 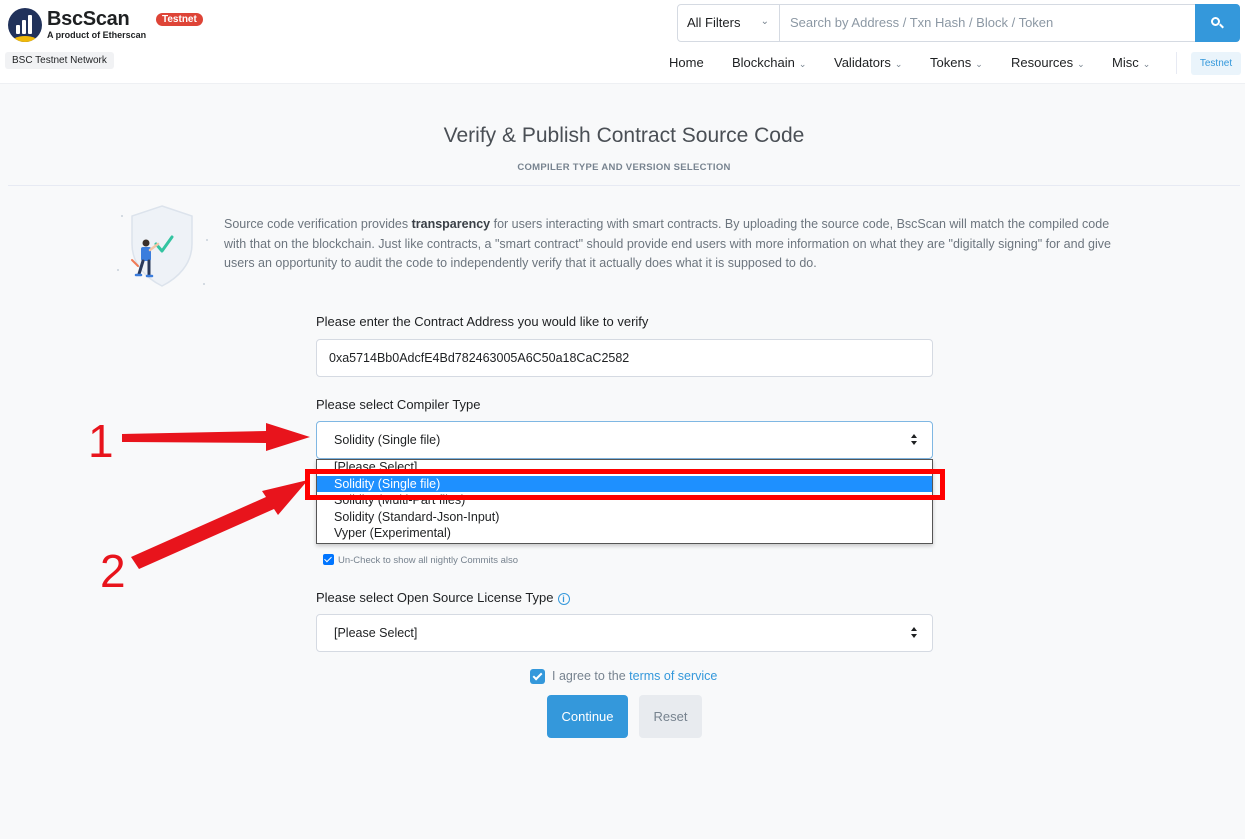 I want to click on nav-home: Home, so click(x=686, y=63).